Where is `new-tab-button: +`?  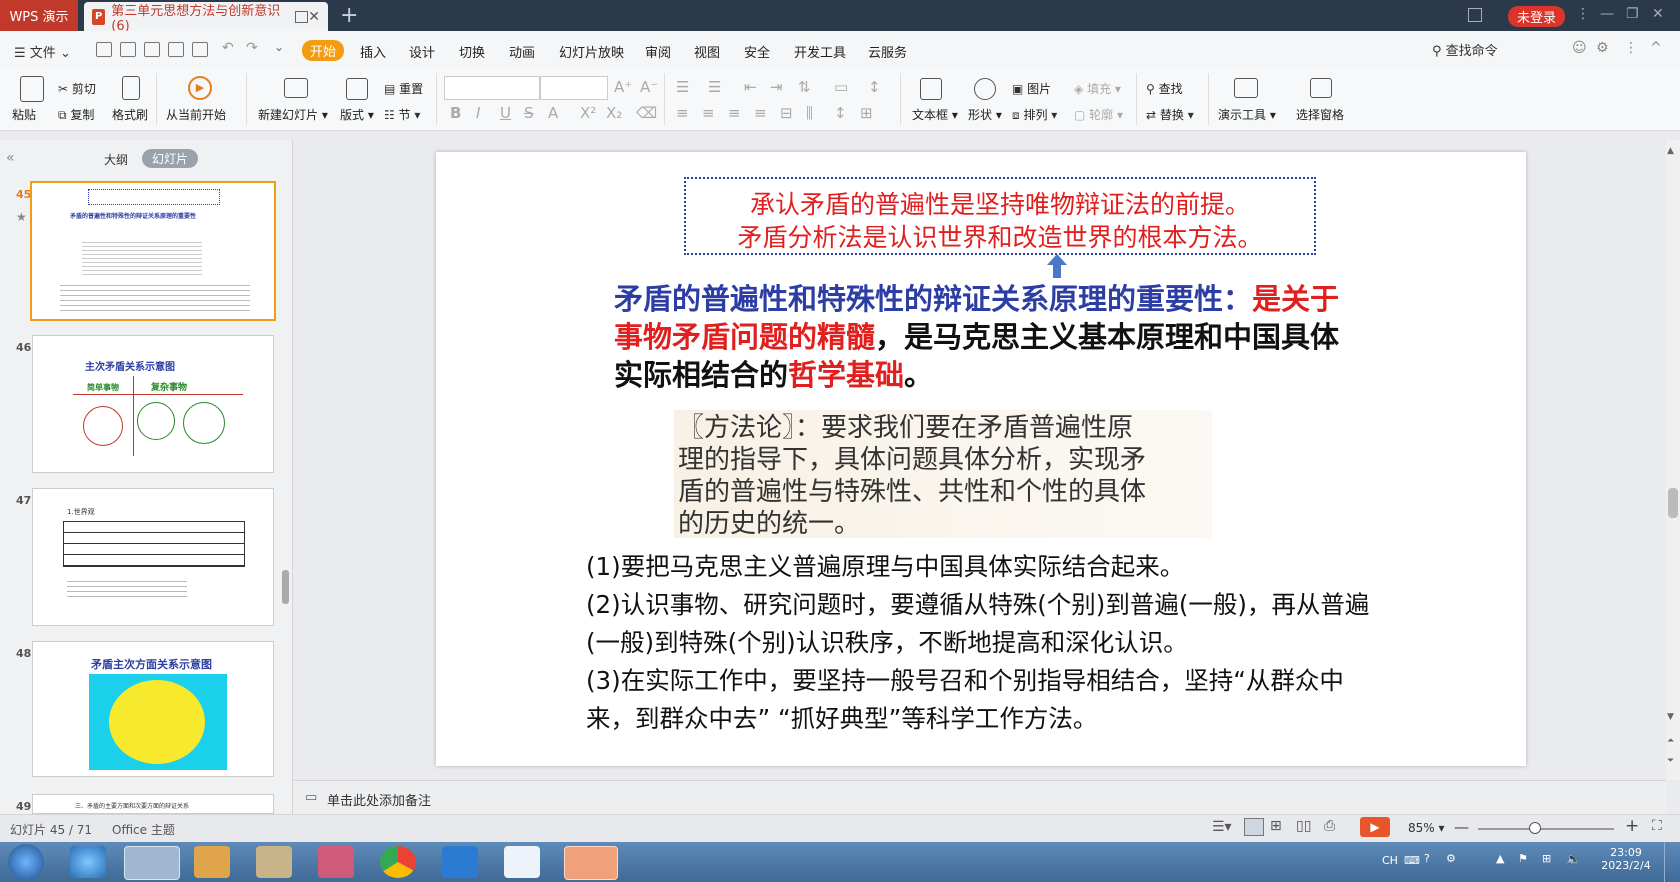 new-tab-button: + is located at coordinates (349, 15).